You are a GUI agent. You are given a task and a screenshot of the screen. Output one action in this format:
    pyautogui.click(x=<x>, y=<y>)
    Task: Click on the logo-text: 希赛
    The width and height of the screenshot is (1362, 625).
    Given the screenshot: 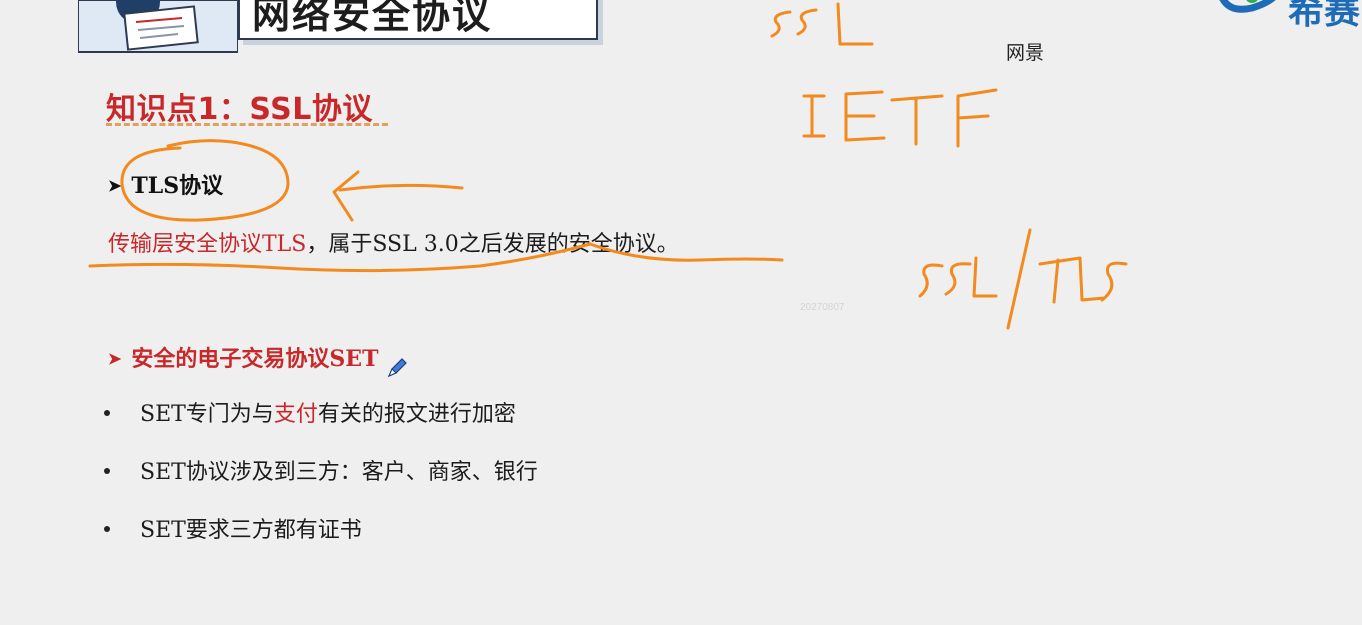 What is the action you would take?
    pyautogui.click(x=1324, y=16)
    